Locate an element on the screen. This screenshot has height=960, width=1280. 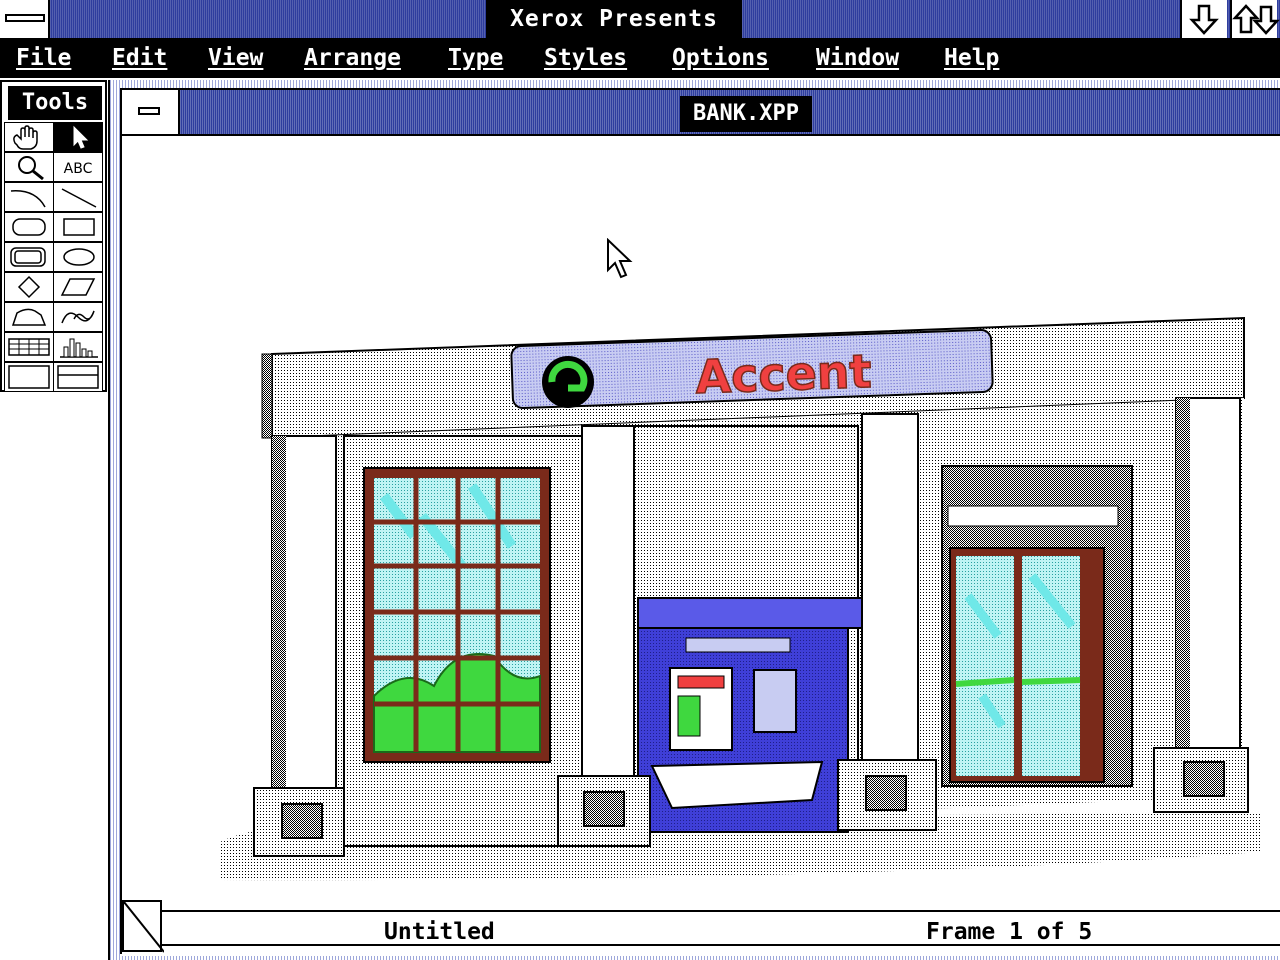
up-down-arrow-icon is located at coordinates (1256, 19).